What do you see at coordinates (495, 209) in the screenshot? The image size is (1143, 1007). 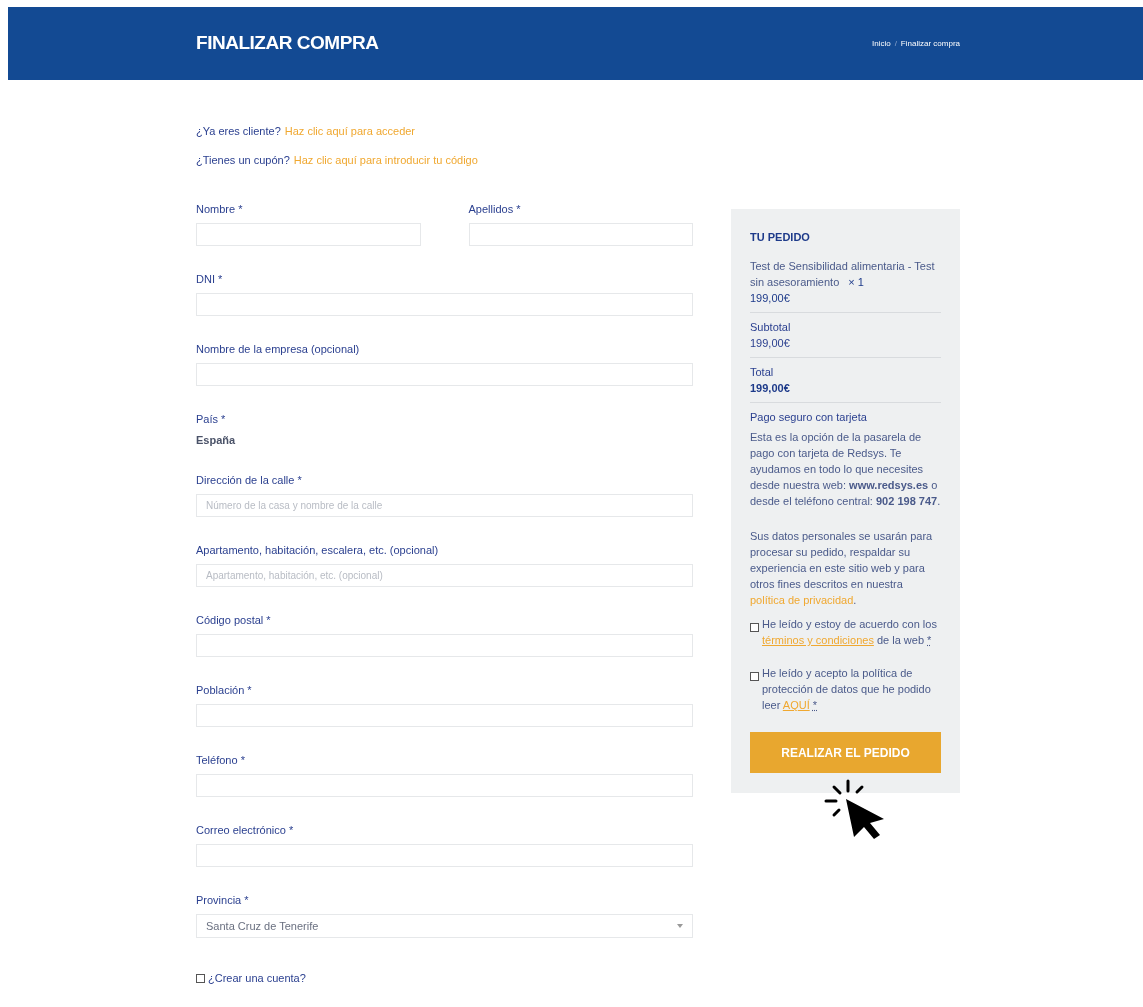 I see `field-label: Apellidos *` at bounding box center [495, 209].